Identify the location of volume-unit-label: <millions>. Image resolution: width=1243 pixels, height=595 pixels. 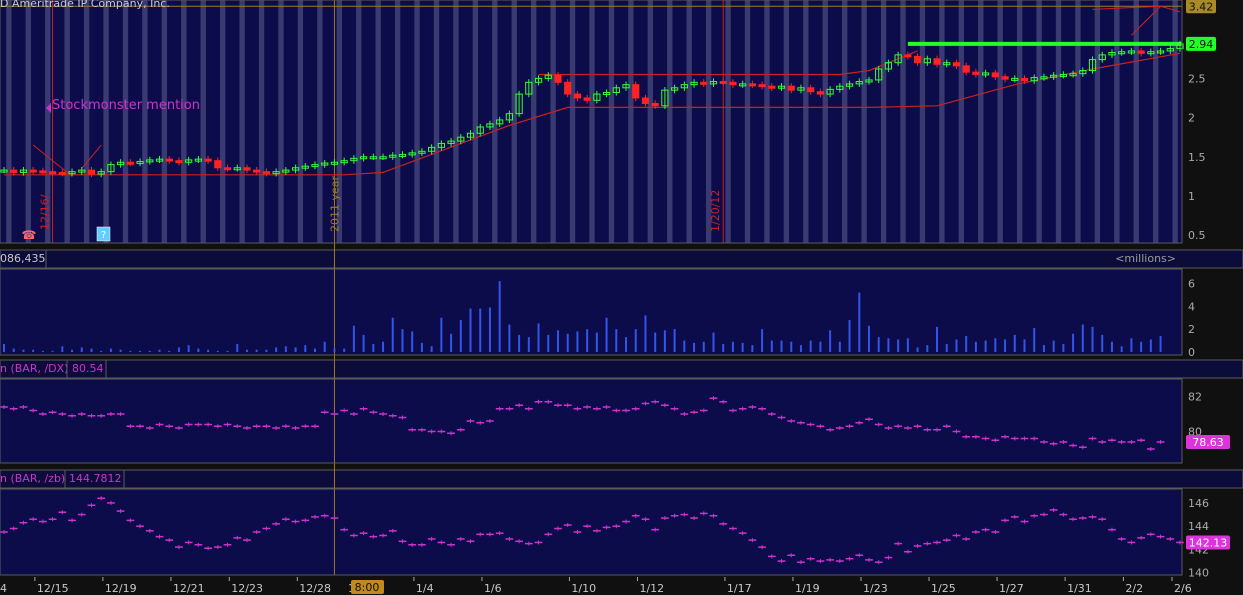
(1145, 258).